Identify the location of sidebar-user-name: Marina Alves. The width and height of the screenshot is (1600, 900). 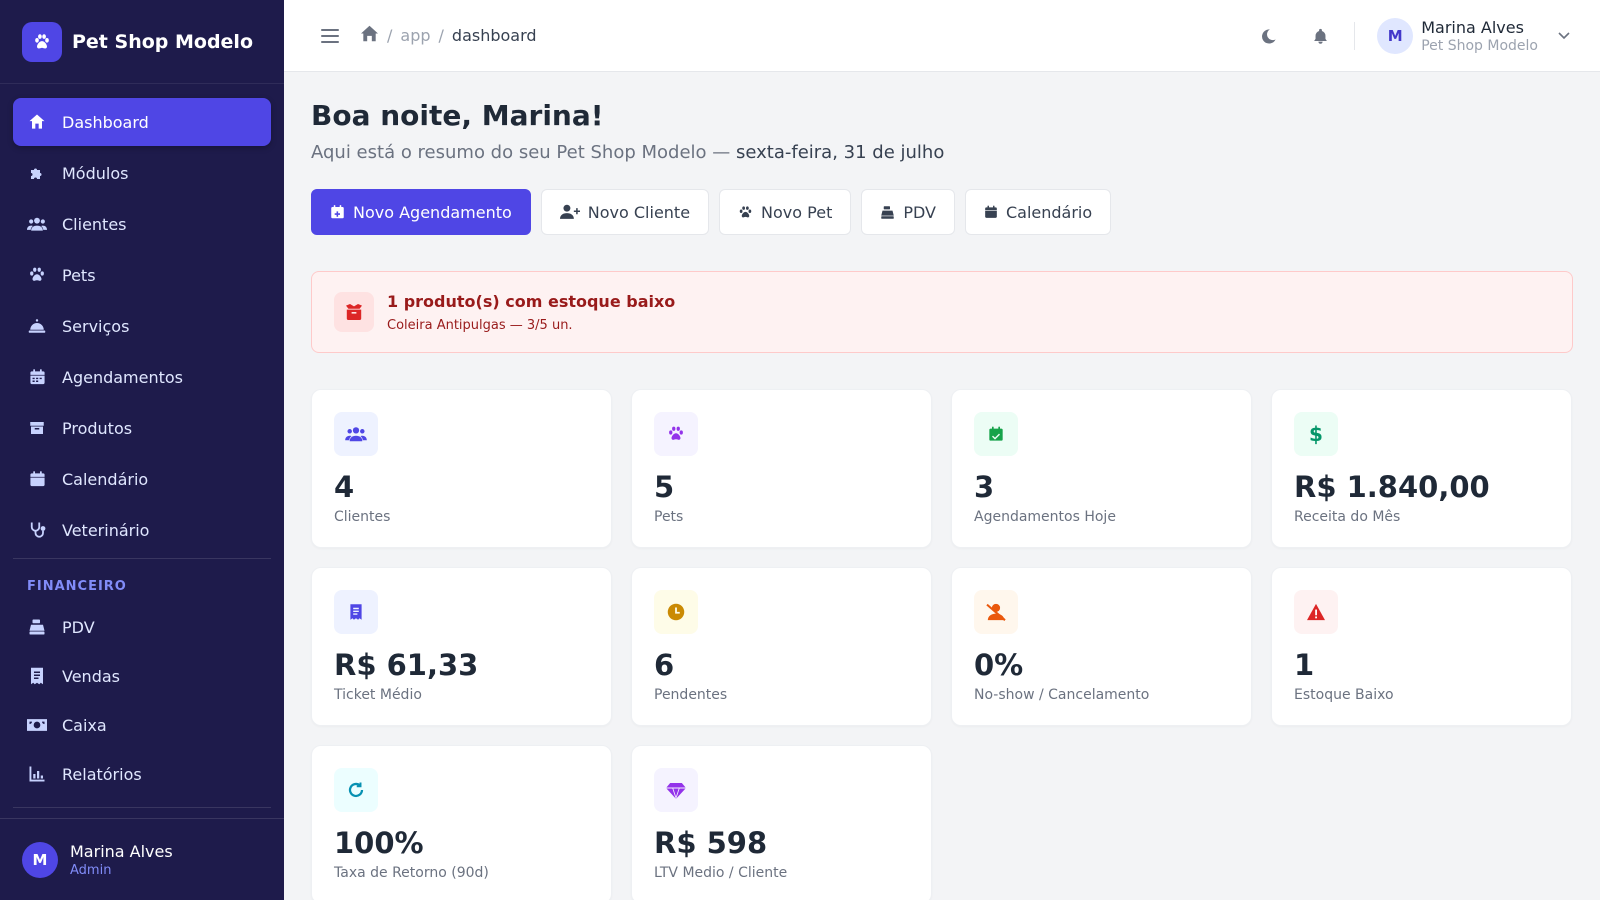
(121, 851).